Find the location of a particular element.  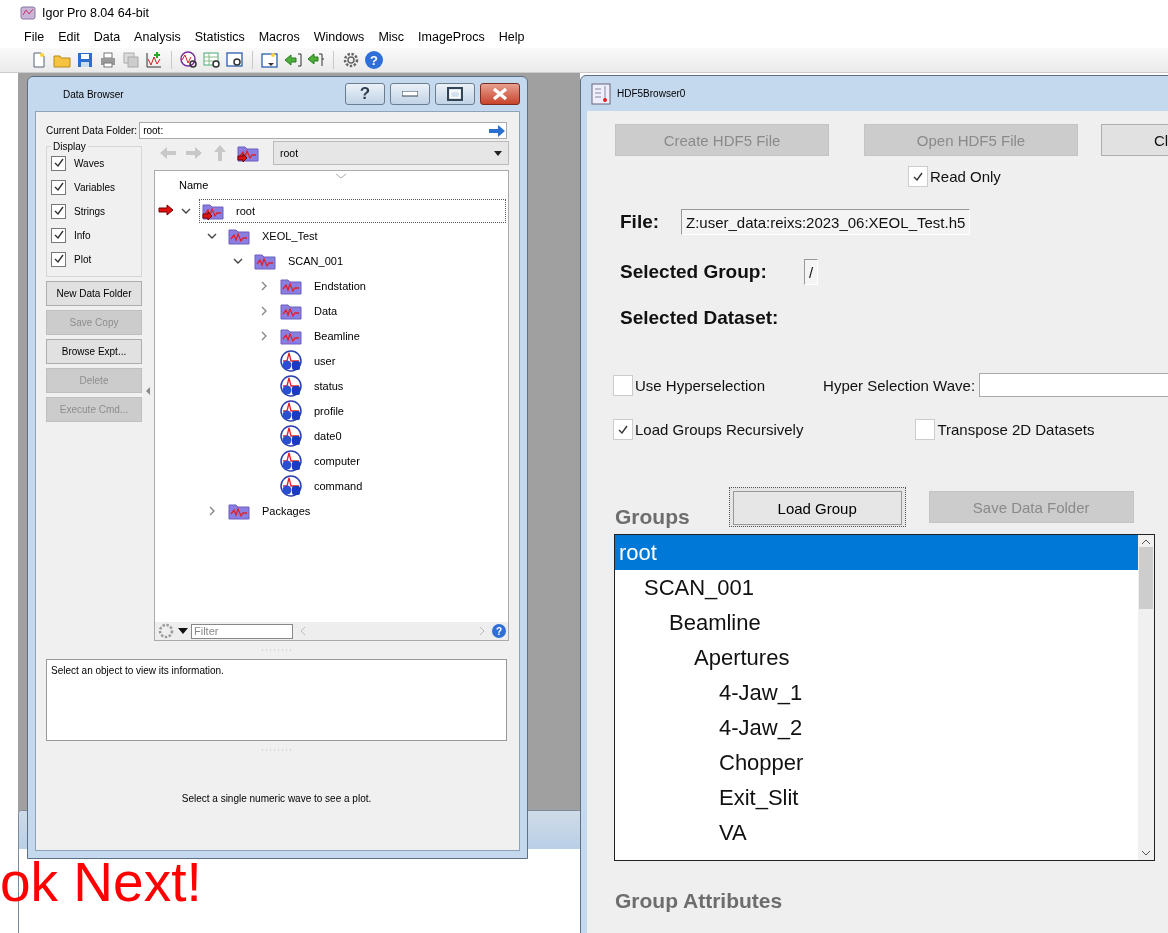

checkbox-label: Variables is located at coordinates (94, 187).